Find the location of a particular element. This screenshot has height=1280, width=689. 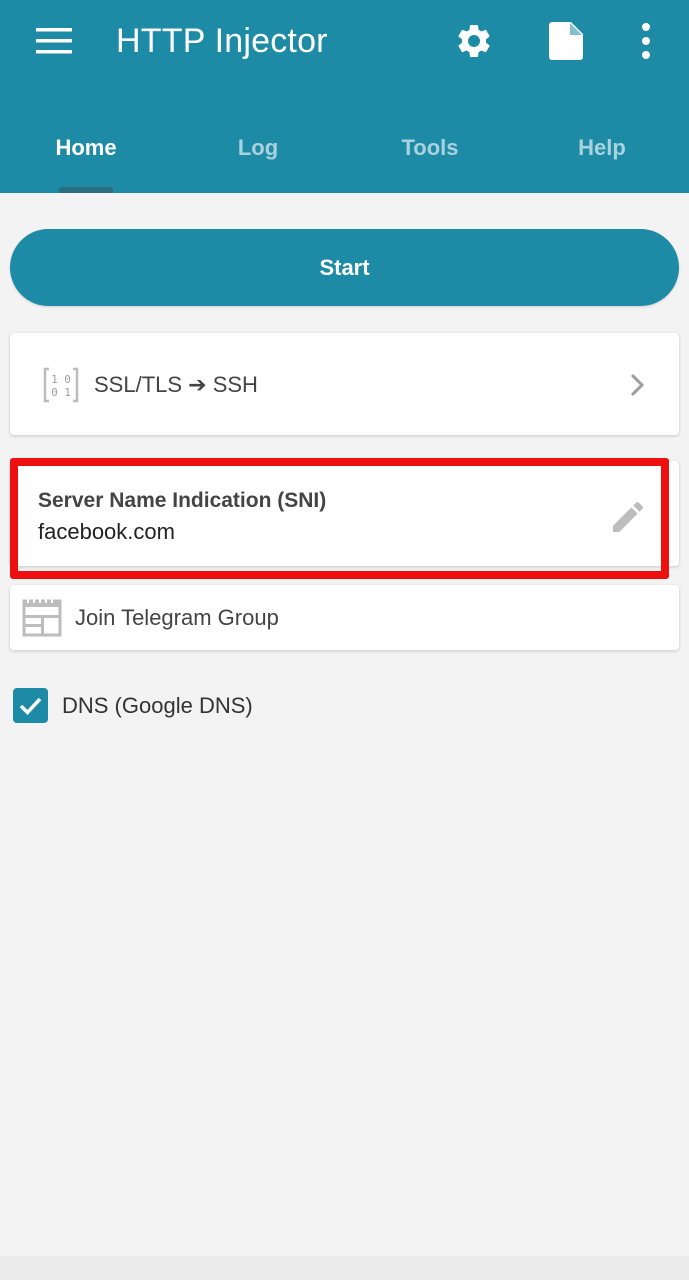

chevron-right-icon is located at coordinates (638, 385).